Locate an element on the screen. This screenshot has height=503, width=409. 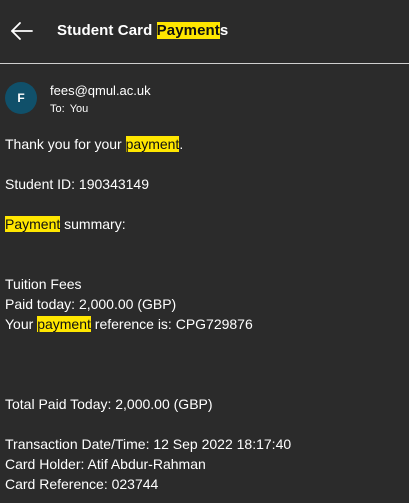
summary-text: summary: is located at coordinates (93, 224).